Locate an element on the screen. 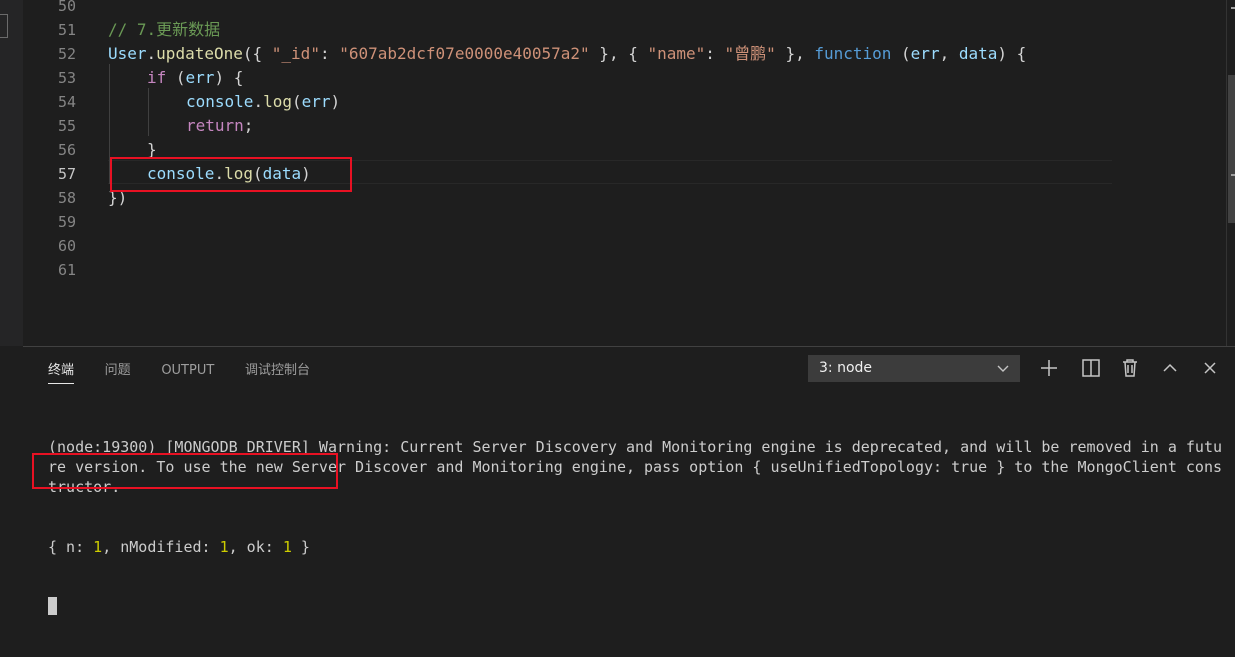 Image resolution: width=1235 pixels, height=657 pixels. line-number: 57 is located at coordinates (66, 174).